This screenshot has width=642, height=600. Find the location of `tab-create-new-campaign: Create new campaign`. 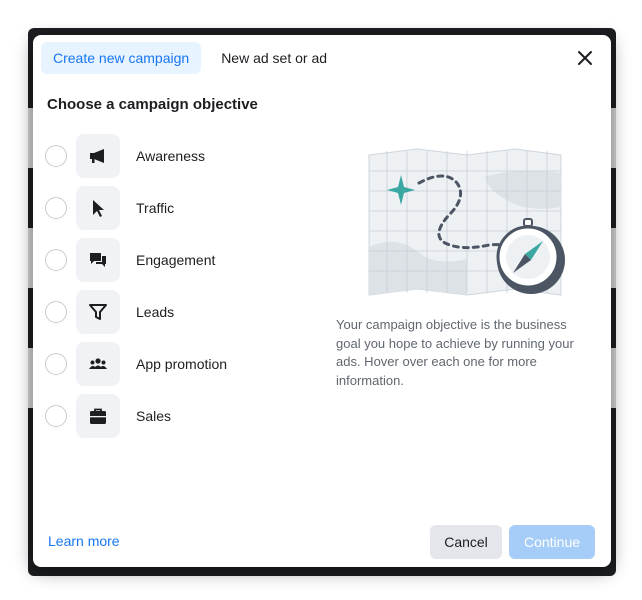

tab-create-new-campaign: Create new campaign is located at coordinates (121, 58).